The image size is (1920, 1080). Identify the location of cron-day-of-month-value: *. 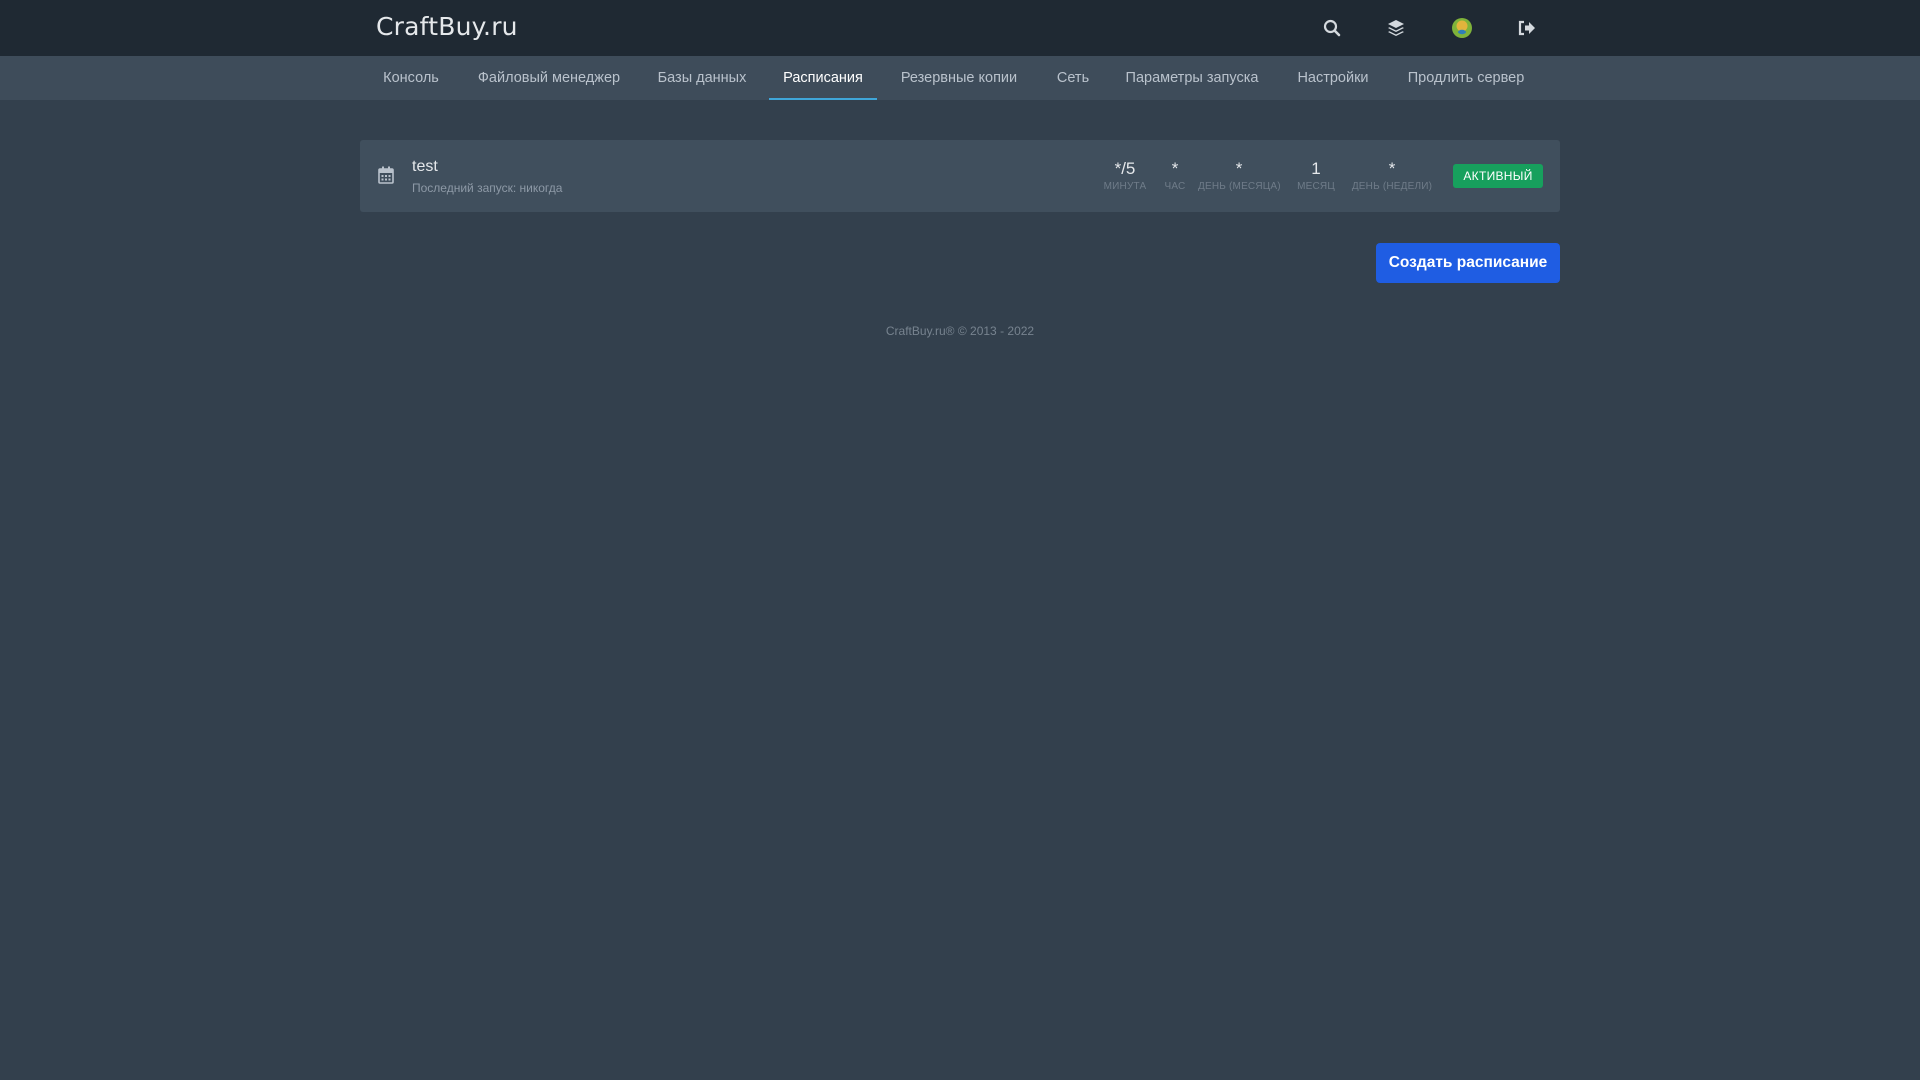
(1239, 168).